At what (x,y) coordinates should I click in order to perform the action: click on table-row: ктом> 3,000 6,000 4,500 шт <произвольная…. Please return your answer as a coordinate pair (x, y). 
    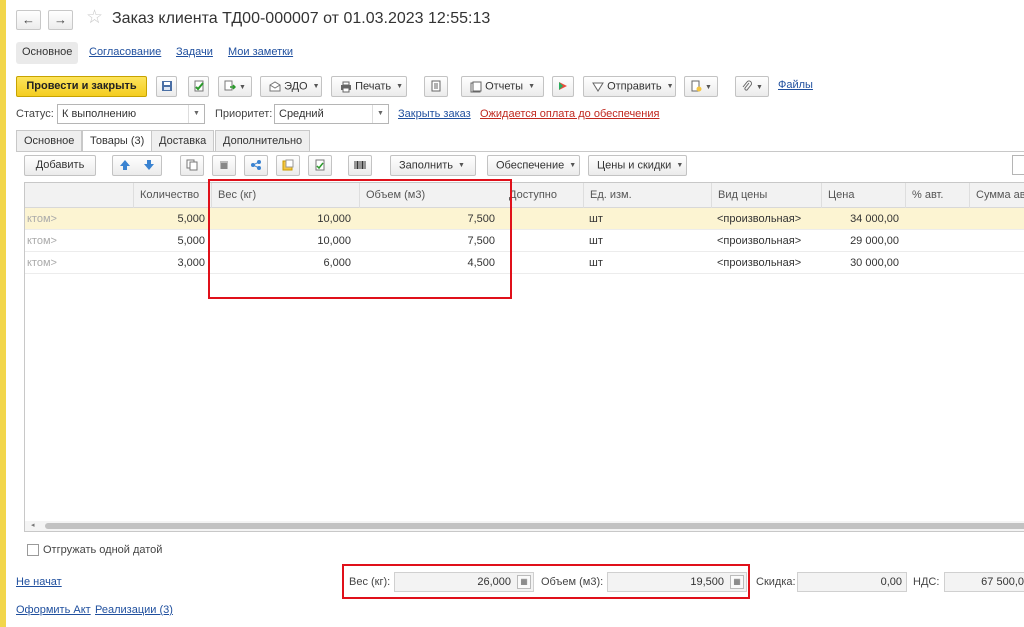
    Looking at the image, I should click on (524, 263).